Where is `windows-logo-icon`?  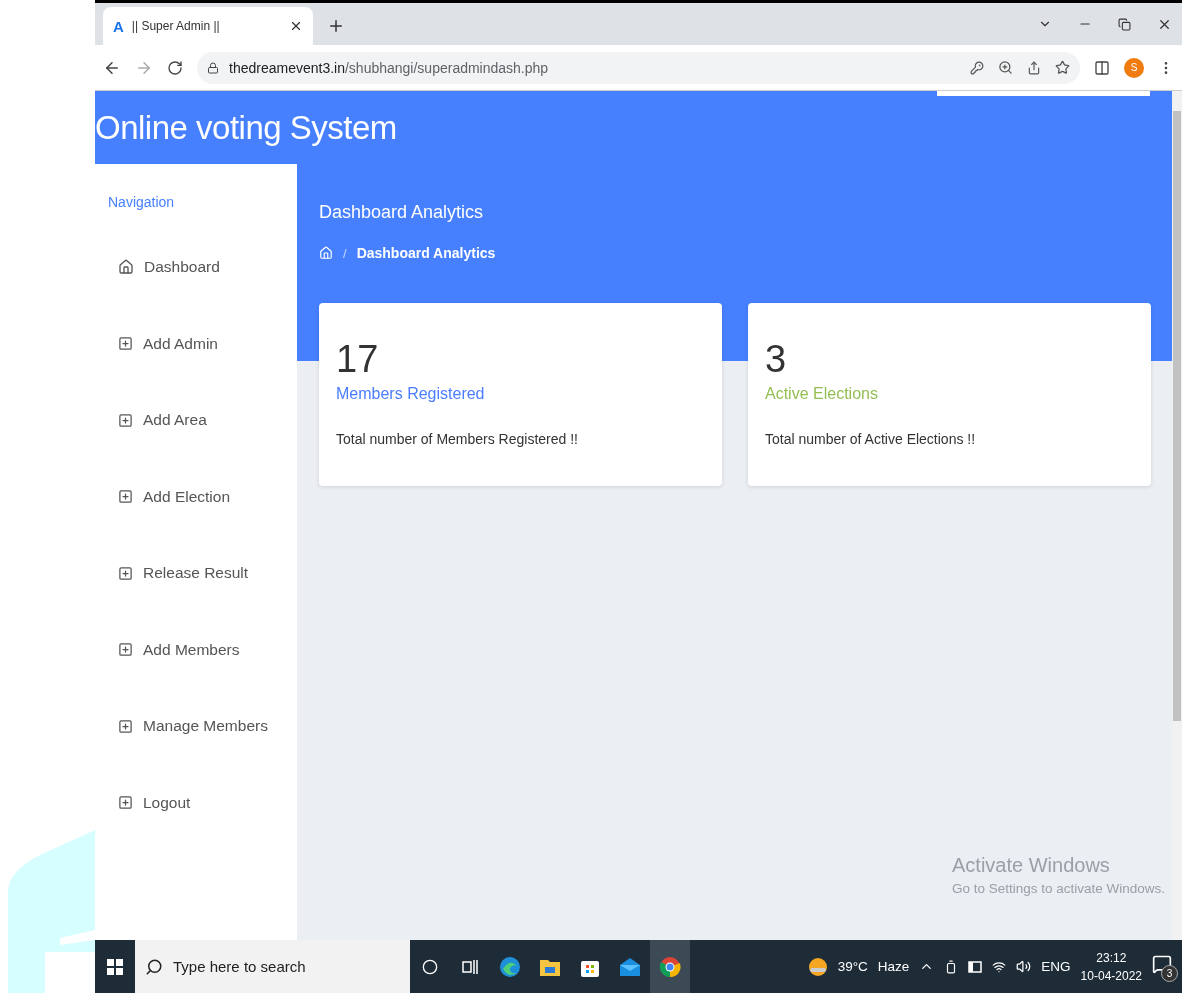
windows-logo-icon is located at coordinates (115, 966).